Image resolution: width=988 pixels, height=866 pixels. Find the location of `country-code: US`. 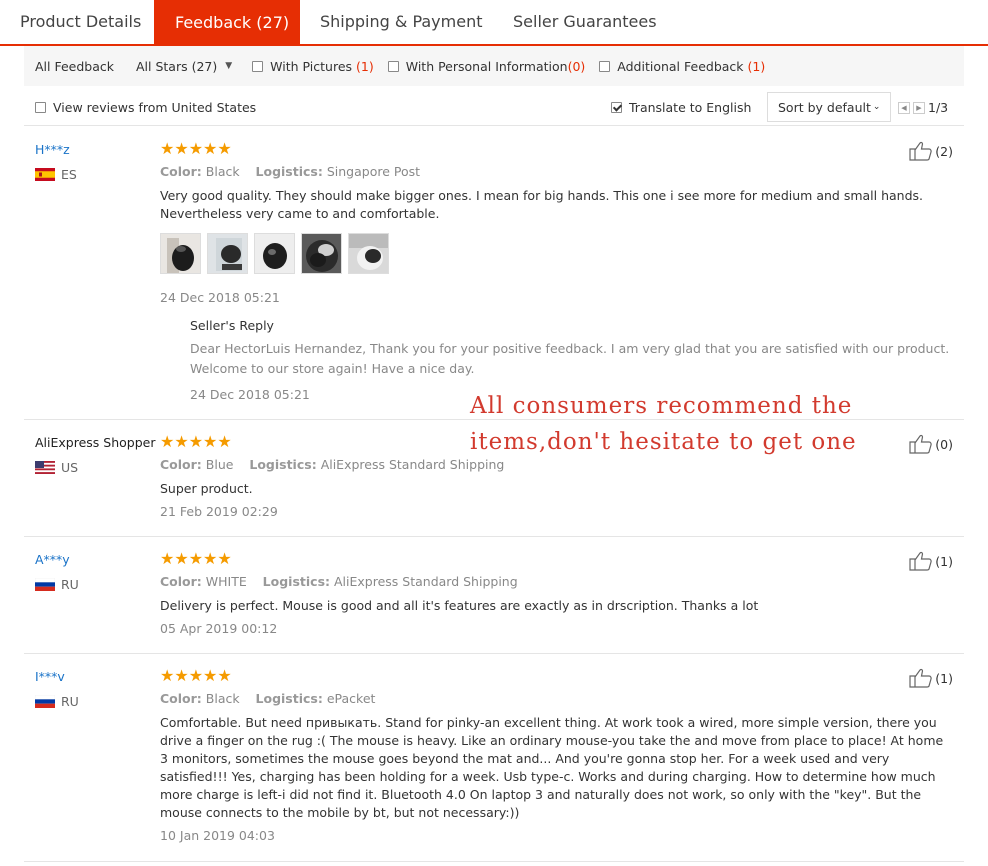

country-code: US is located at coordinates (70, 467).